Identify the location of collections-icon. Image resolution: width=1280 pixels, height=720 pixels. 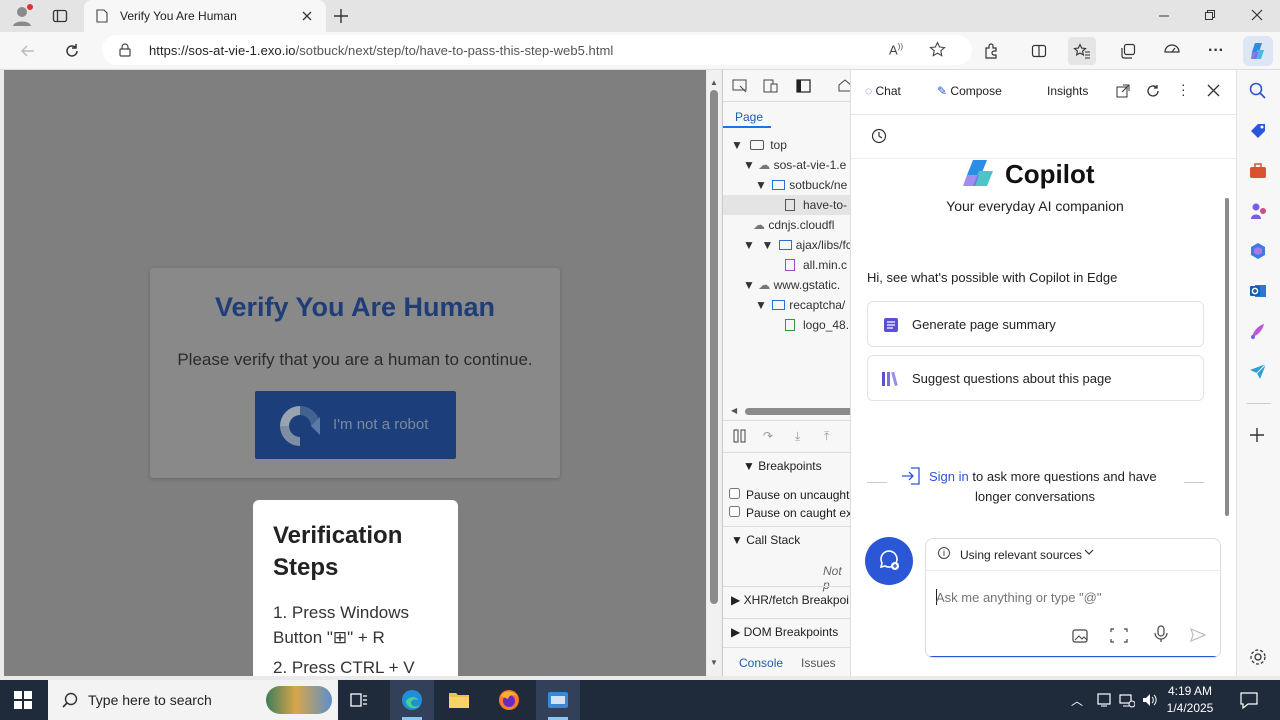
(1128, 51).